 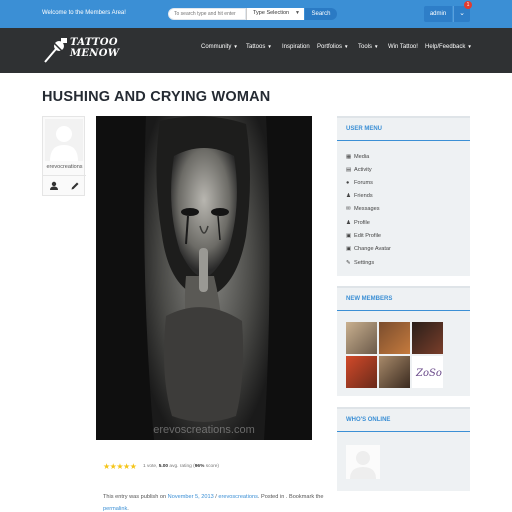 What do you see at coordinates (199, 466) in the screenshot?
I see `rating-percent: 96%` at bounding box center [199, 466].